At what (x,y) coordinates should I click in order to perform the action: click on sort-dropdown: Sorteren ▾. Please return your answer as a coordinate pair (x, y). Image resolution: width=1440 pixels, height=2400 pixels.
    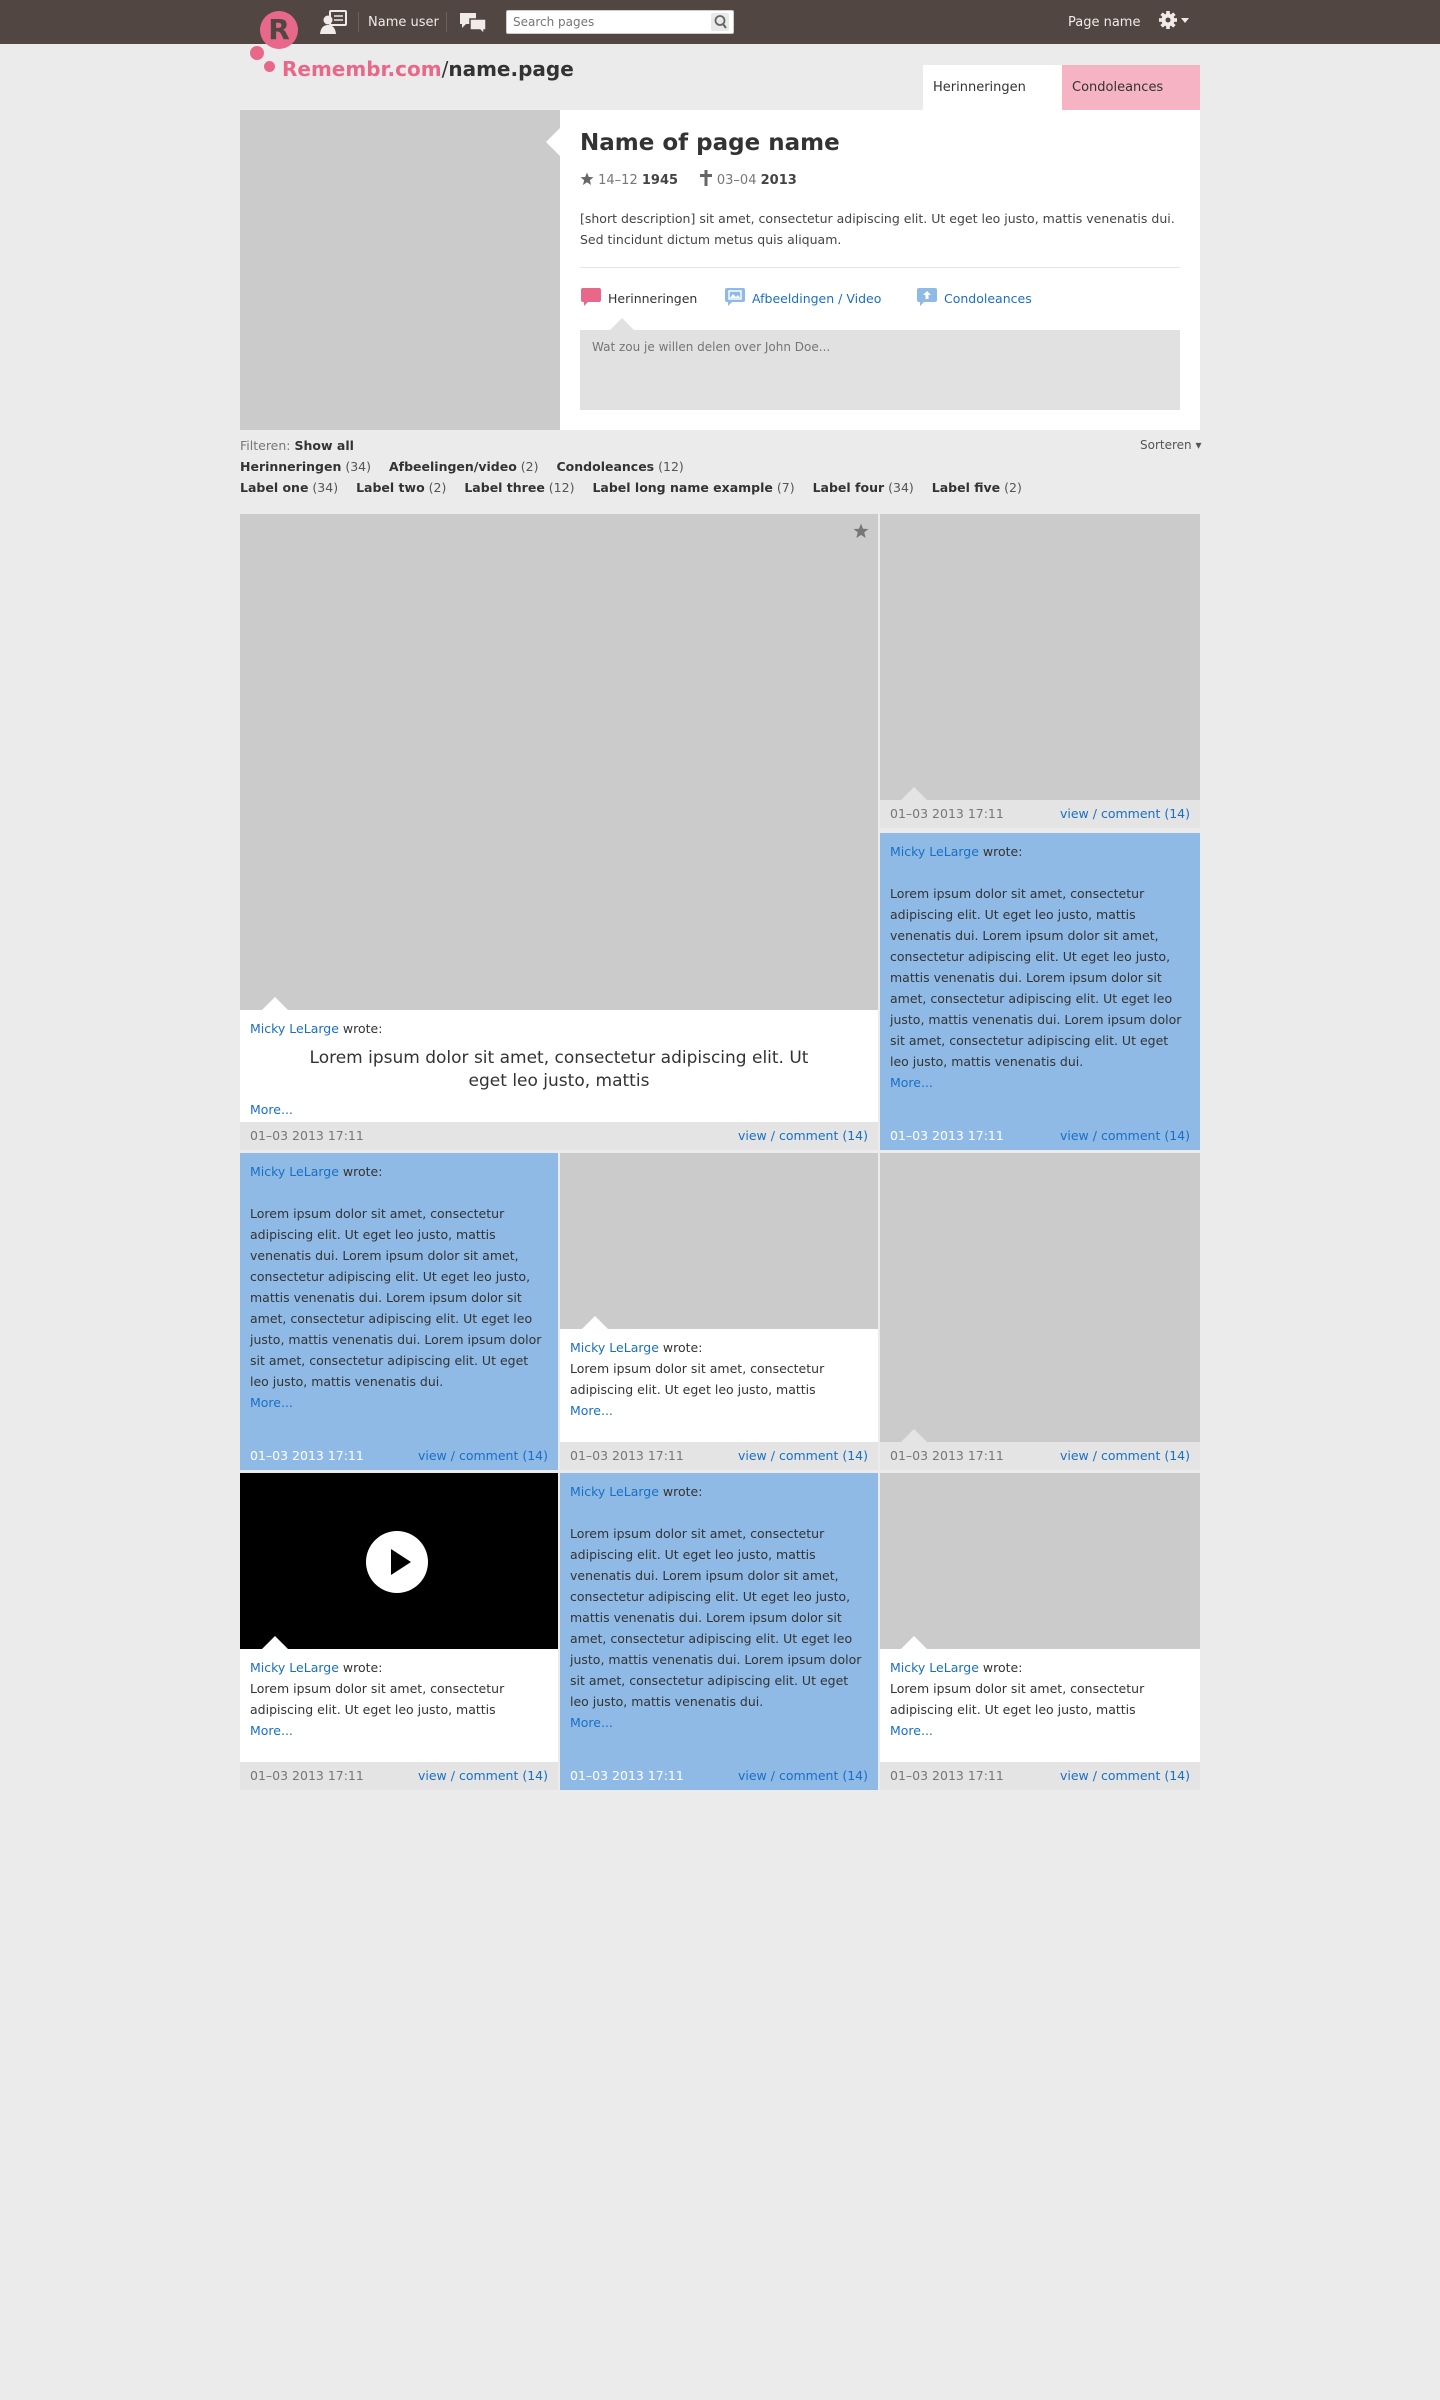
    Looking at the image, I should click on (1171, 445).